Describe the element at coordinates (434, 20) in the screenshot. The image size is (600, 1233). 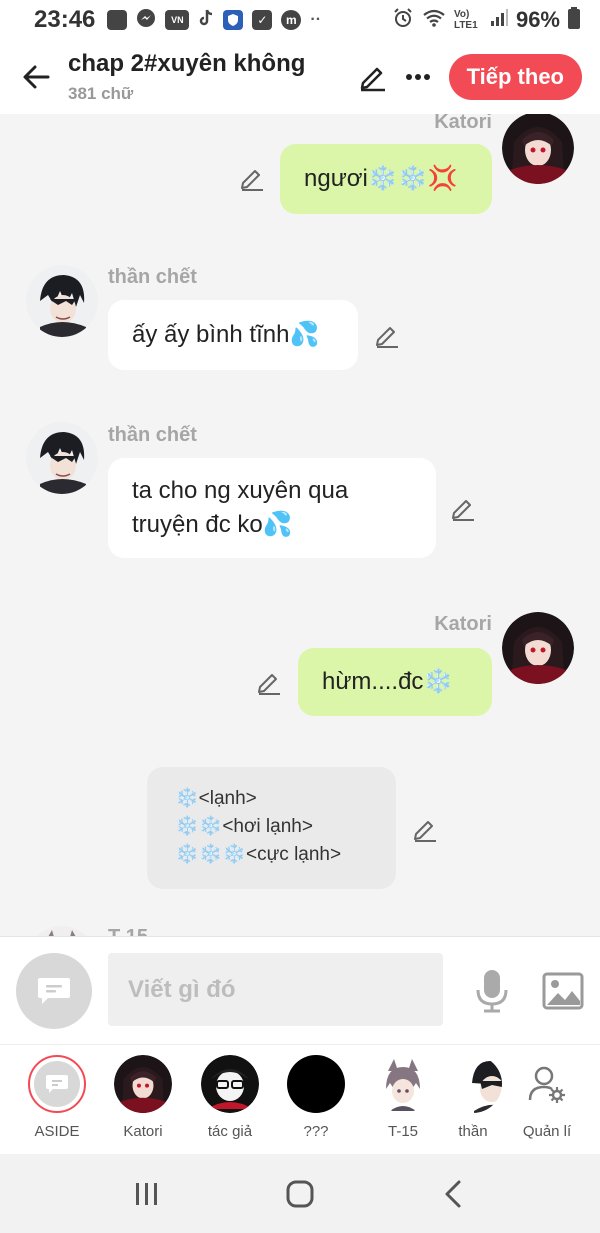
I see `wifi-icon` at that location.